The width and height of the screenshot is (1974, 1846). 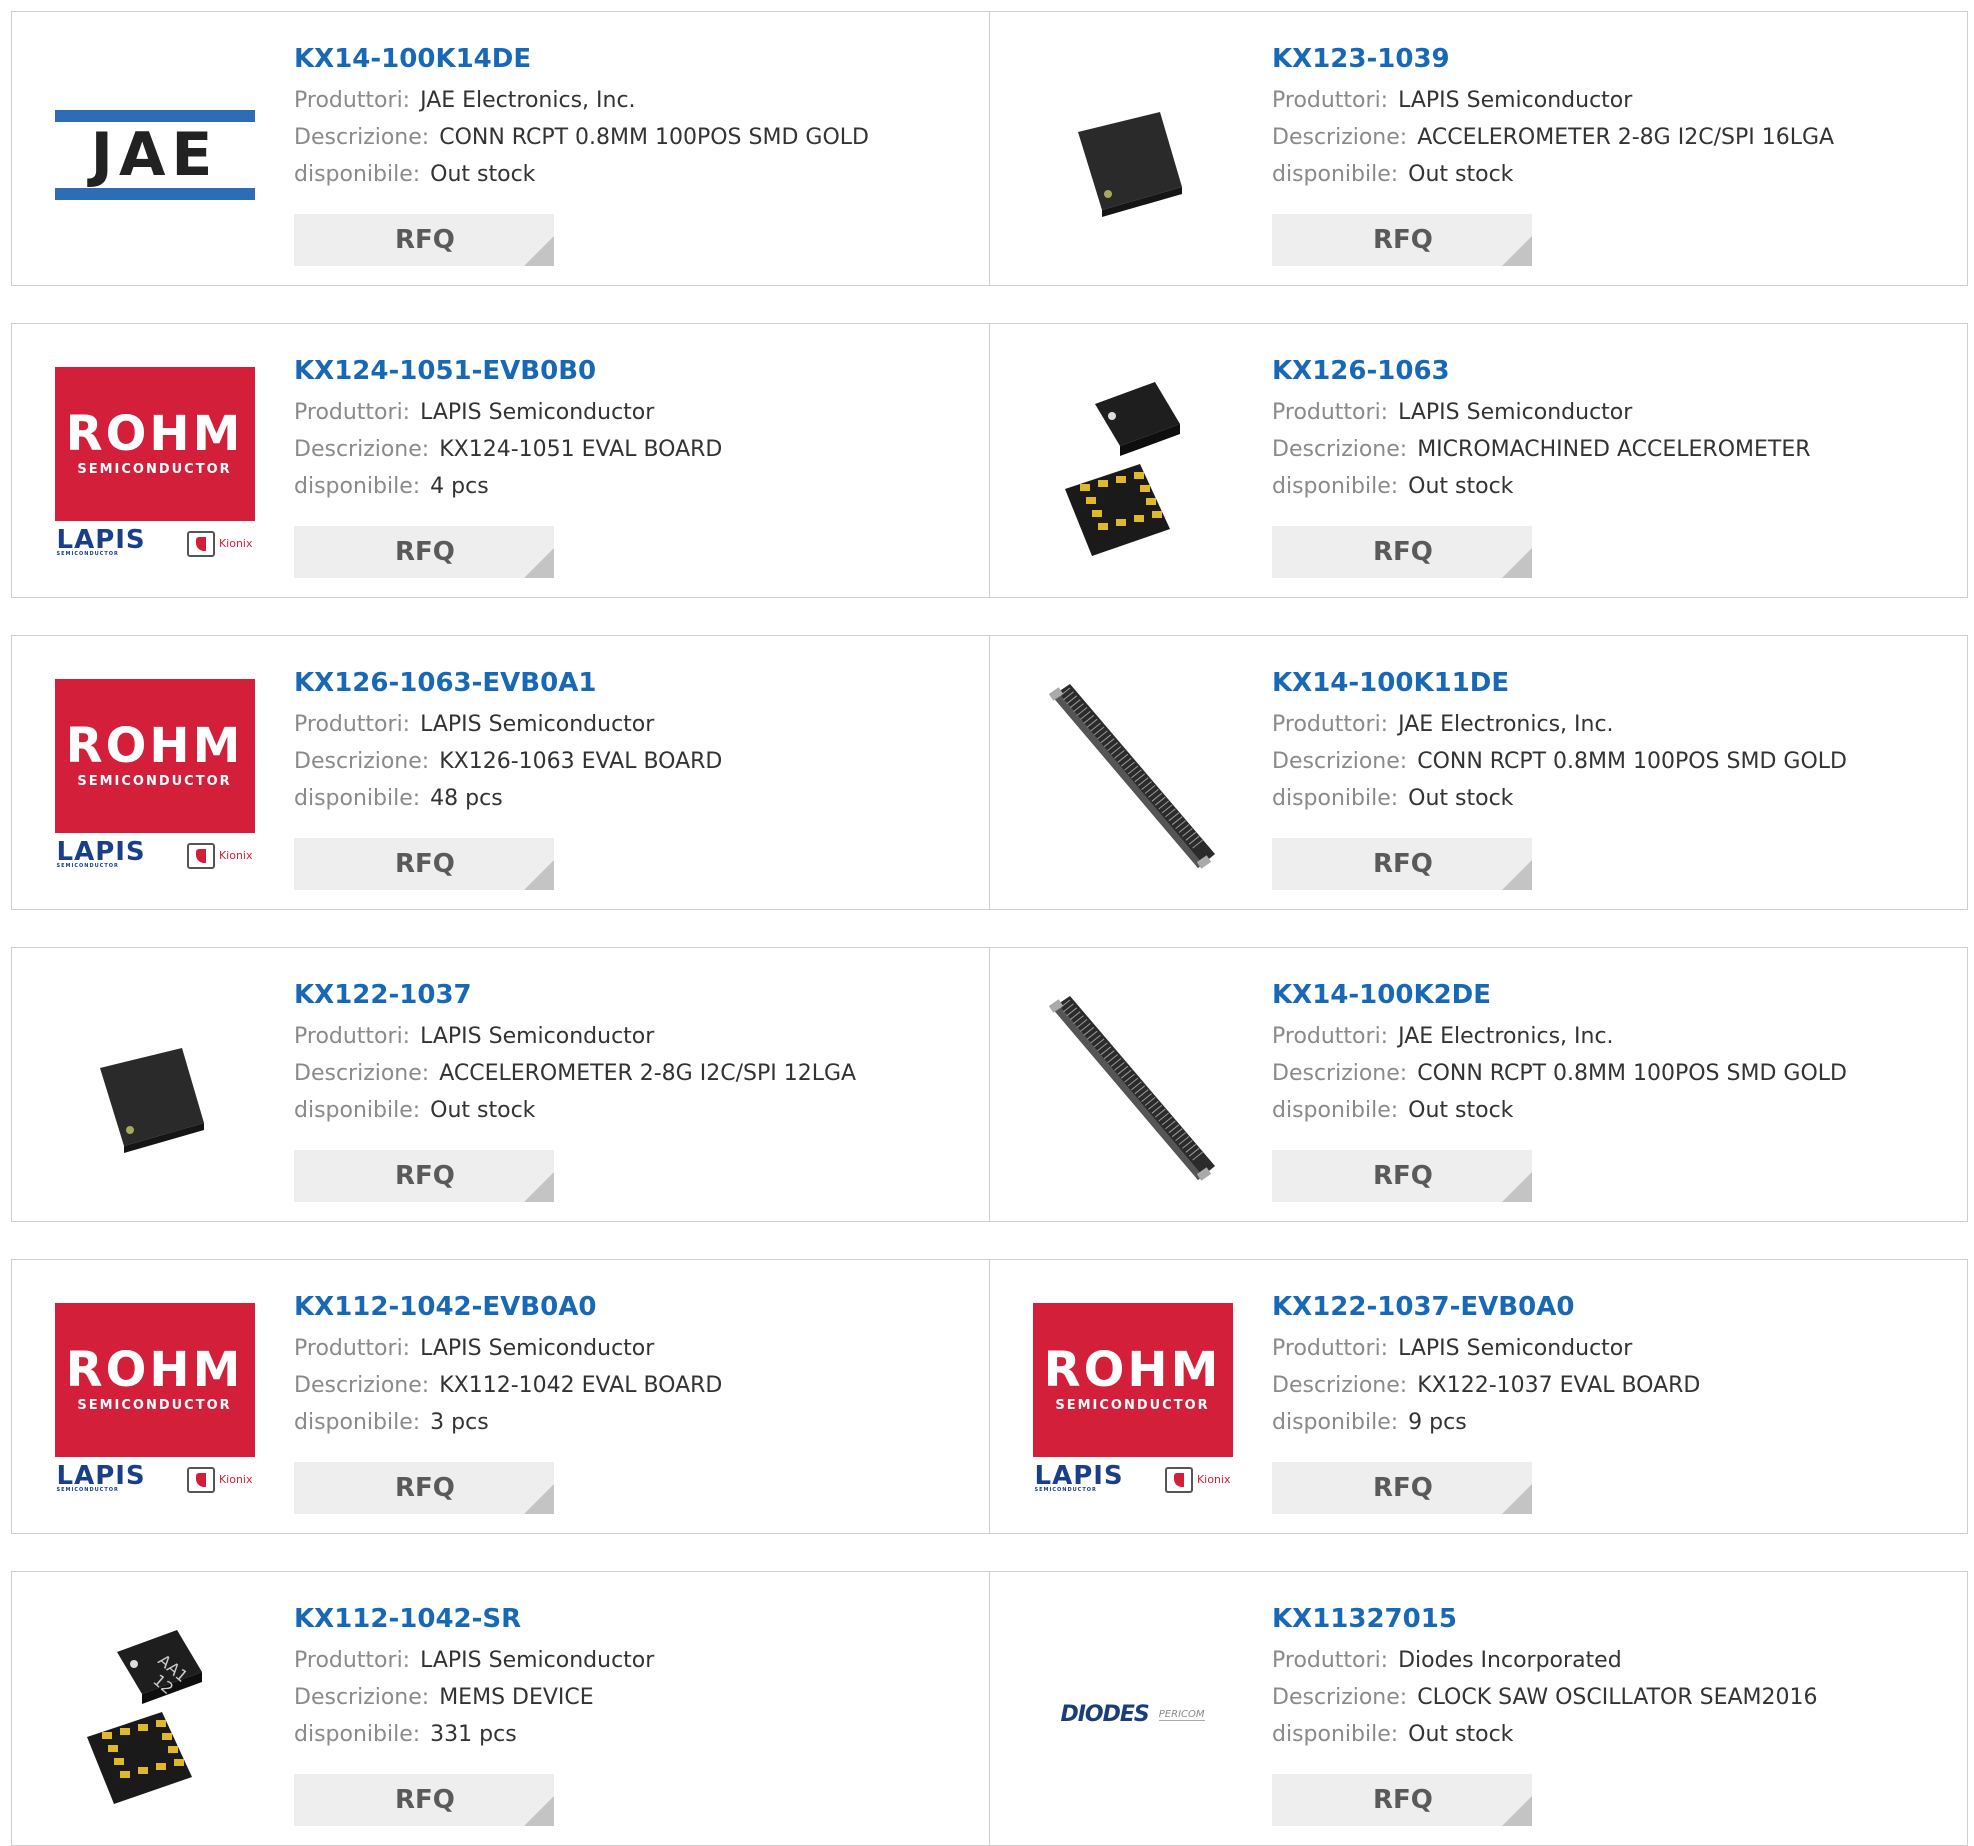 What do you see at coordinates (398, 798) in the screenshot?
I see `availability-line: disponibile: 48 pcs` at bounding box center [398, 798].